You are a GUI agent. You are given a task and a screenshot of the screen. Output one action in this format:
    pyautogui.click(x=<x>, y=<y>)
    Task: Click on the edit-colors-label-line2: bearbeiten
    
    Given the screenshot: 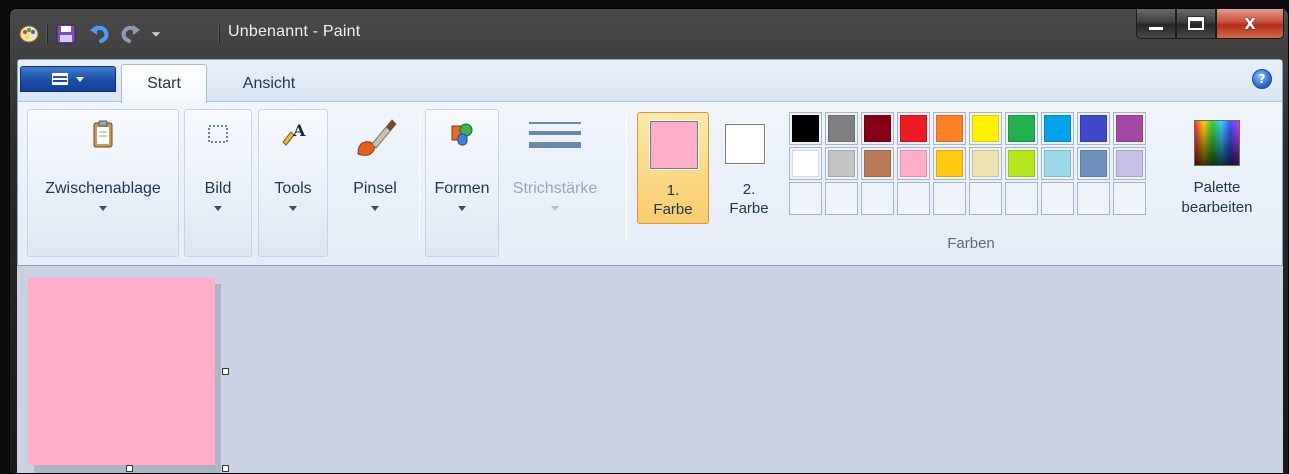 What is the action you would take?
    pyautogui.click(x=1217, y=207)
    